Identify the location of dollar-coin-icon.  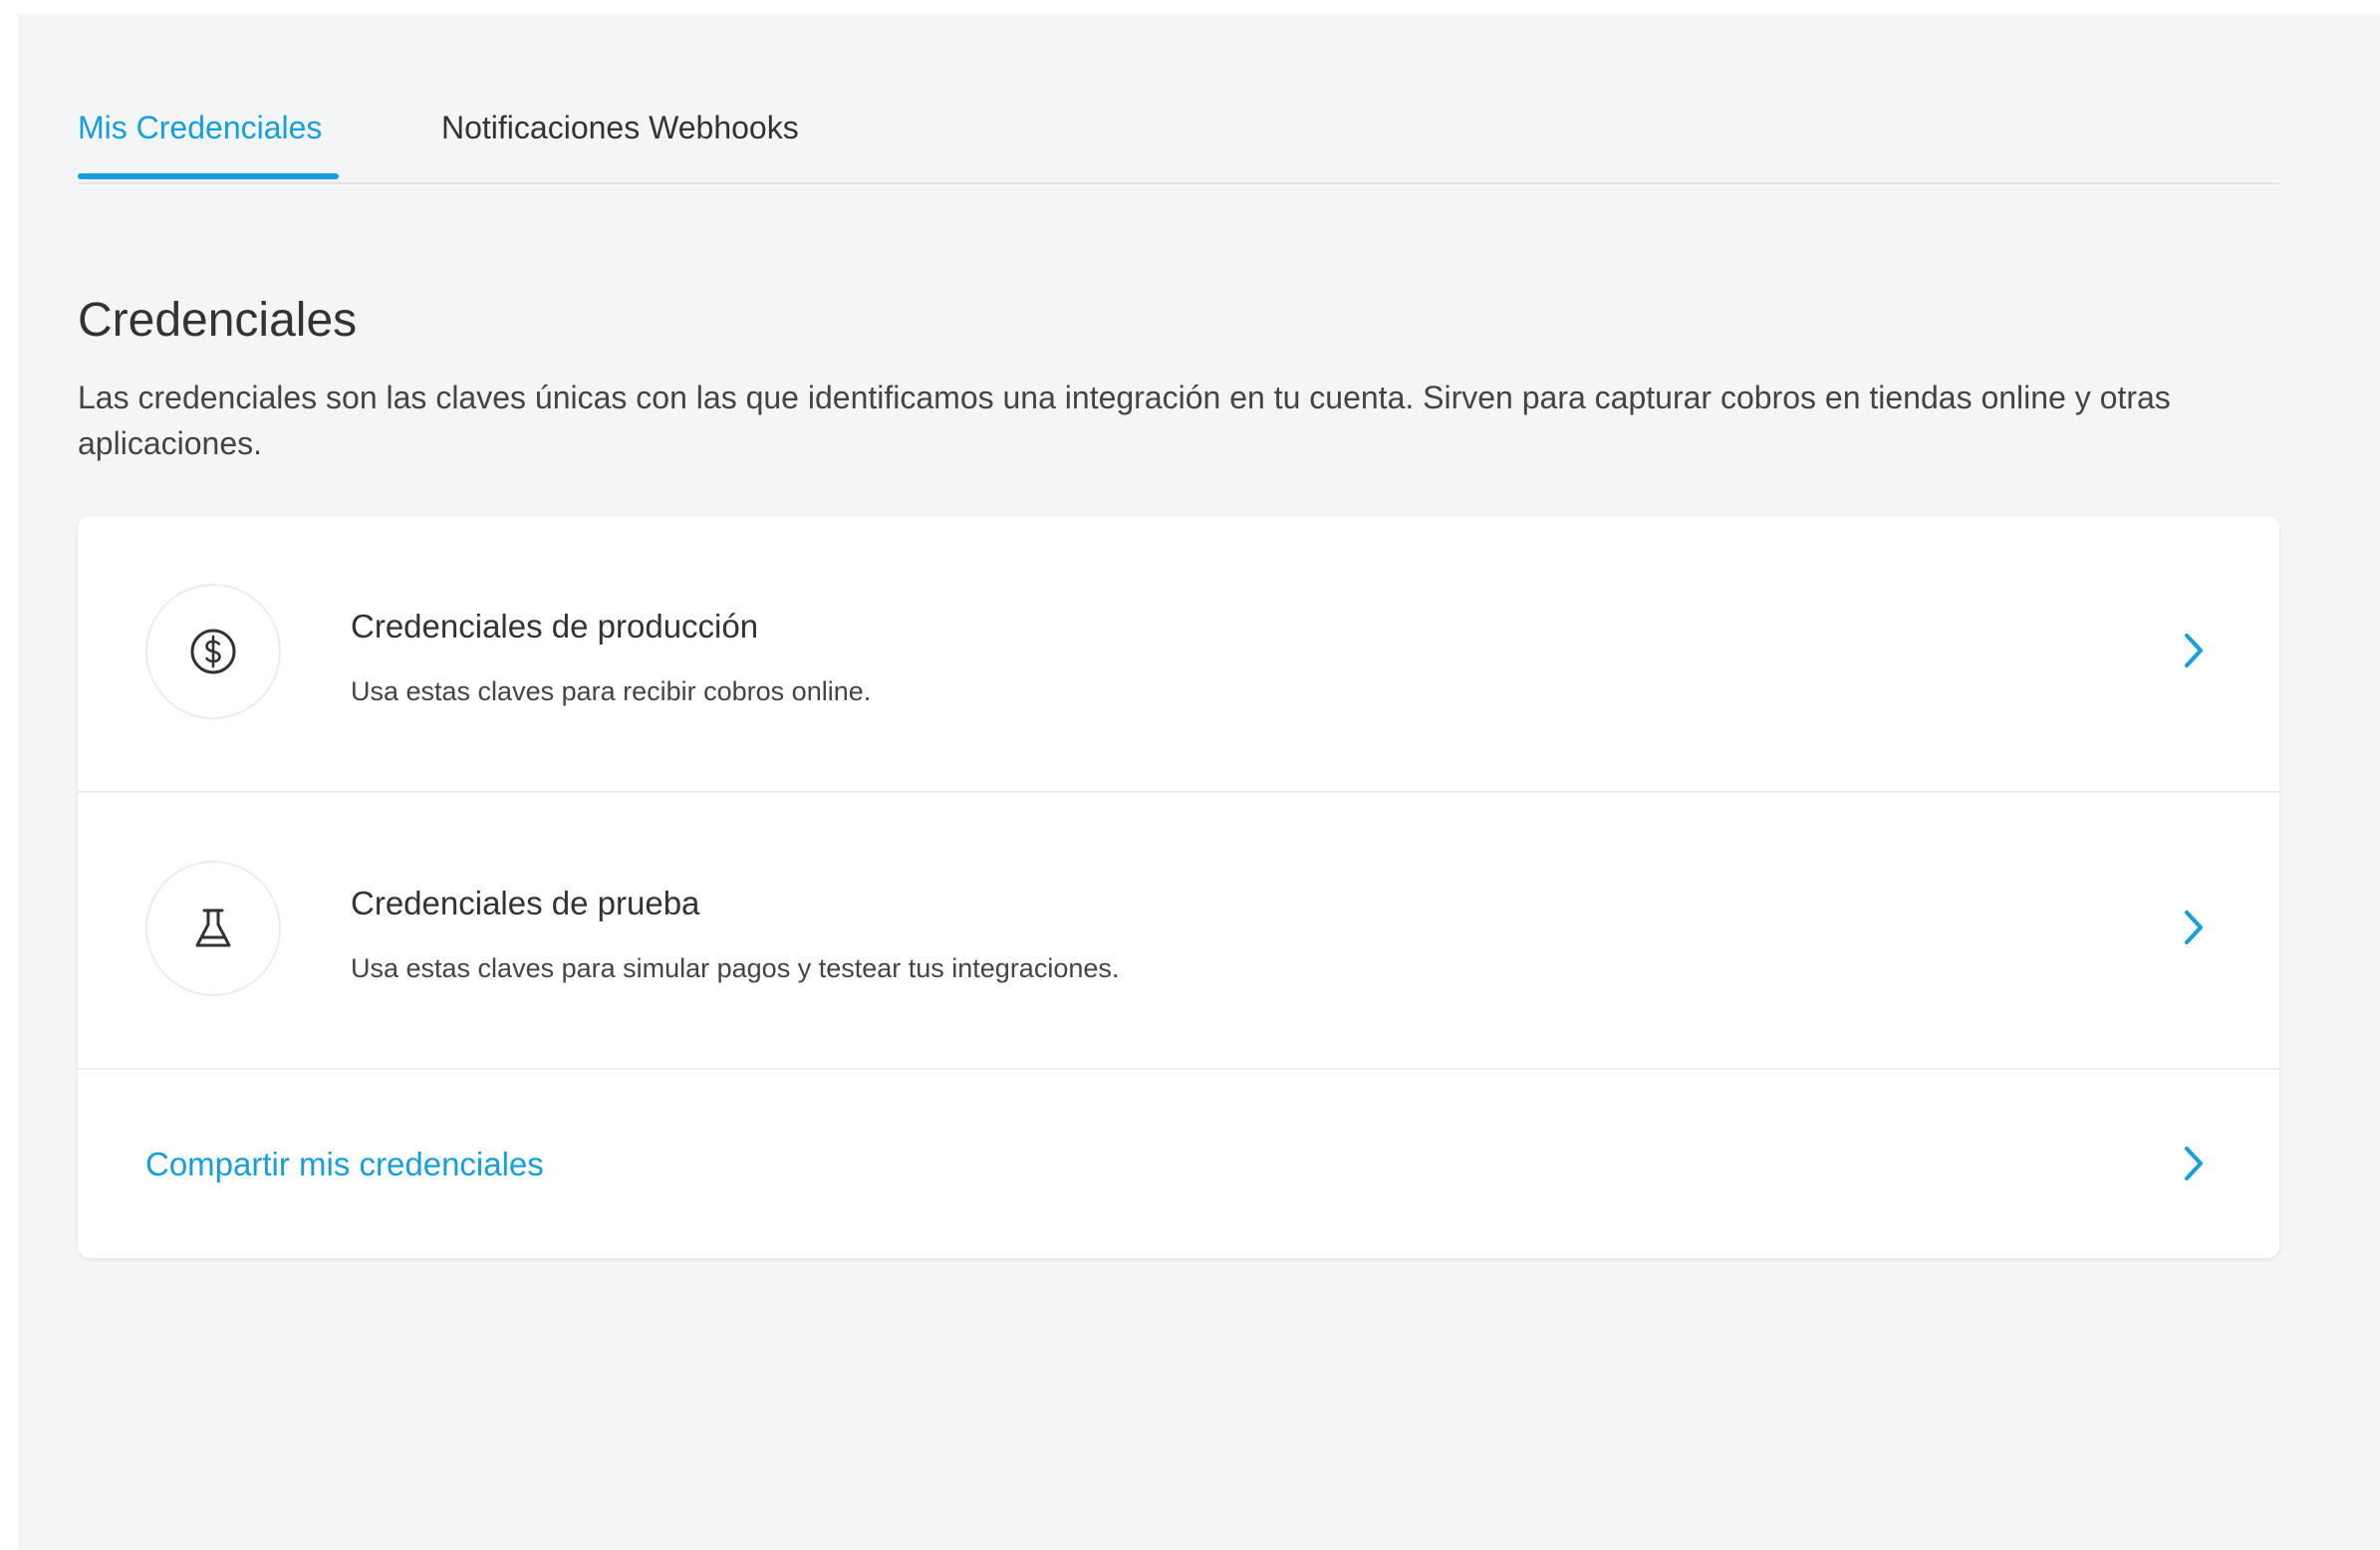
(213, 651).